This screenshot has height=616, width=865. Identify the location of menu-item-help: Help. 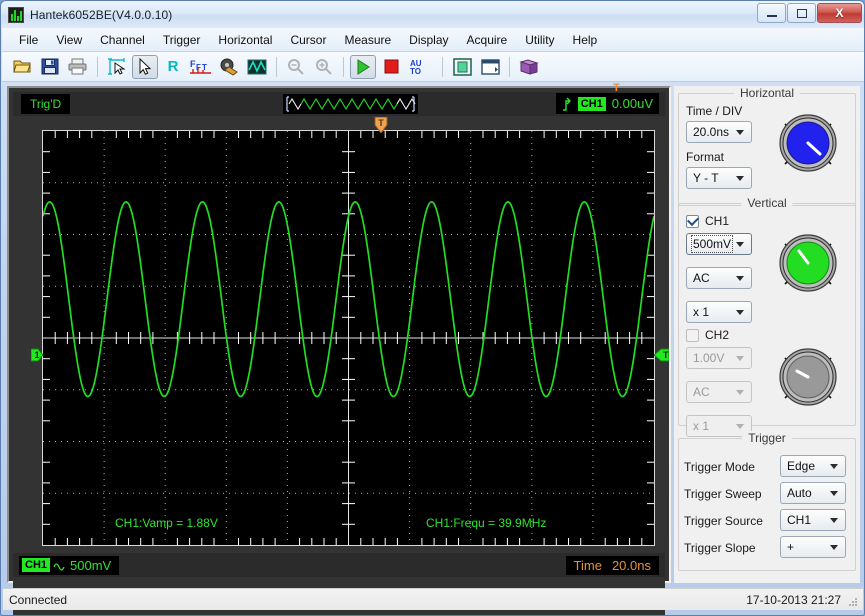
(585, 40).